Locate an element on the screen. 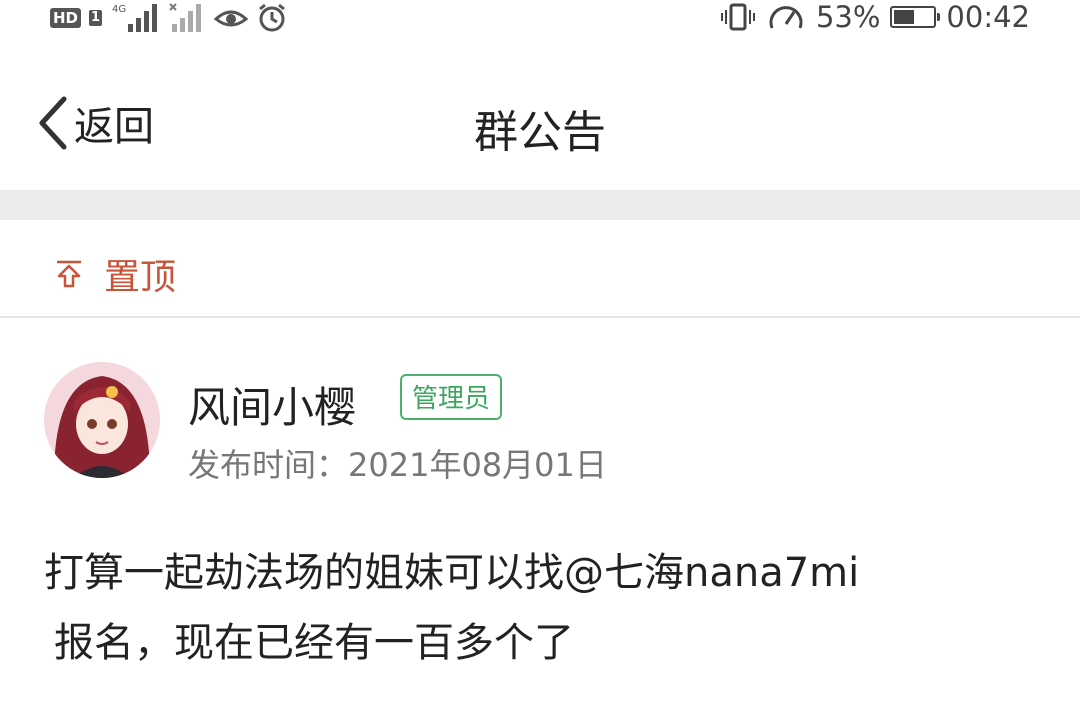  status-right: 53% 00:42 is located at coordinates (875, 17).